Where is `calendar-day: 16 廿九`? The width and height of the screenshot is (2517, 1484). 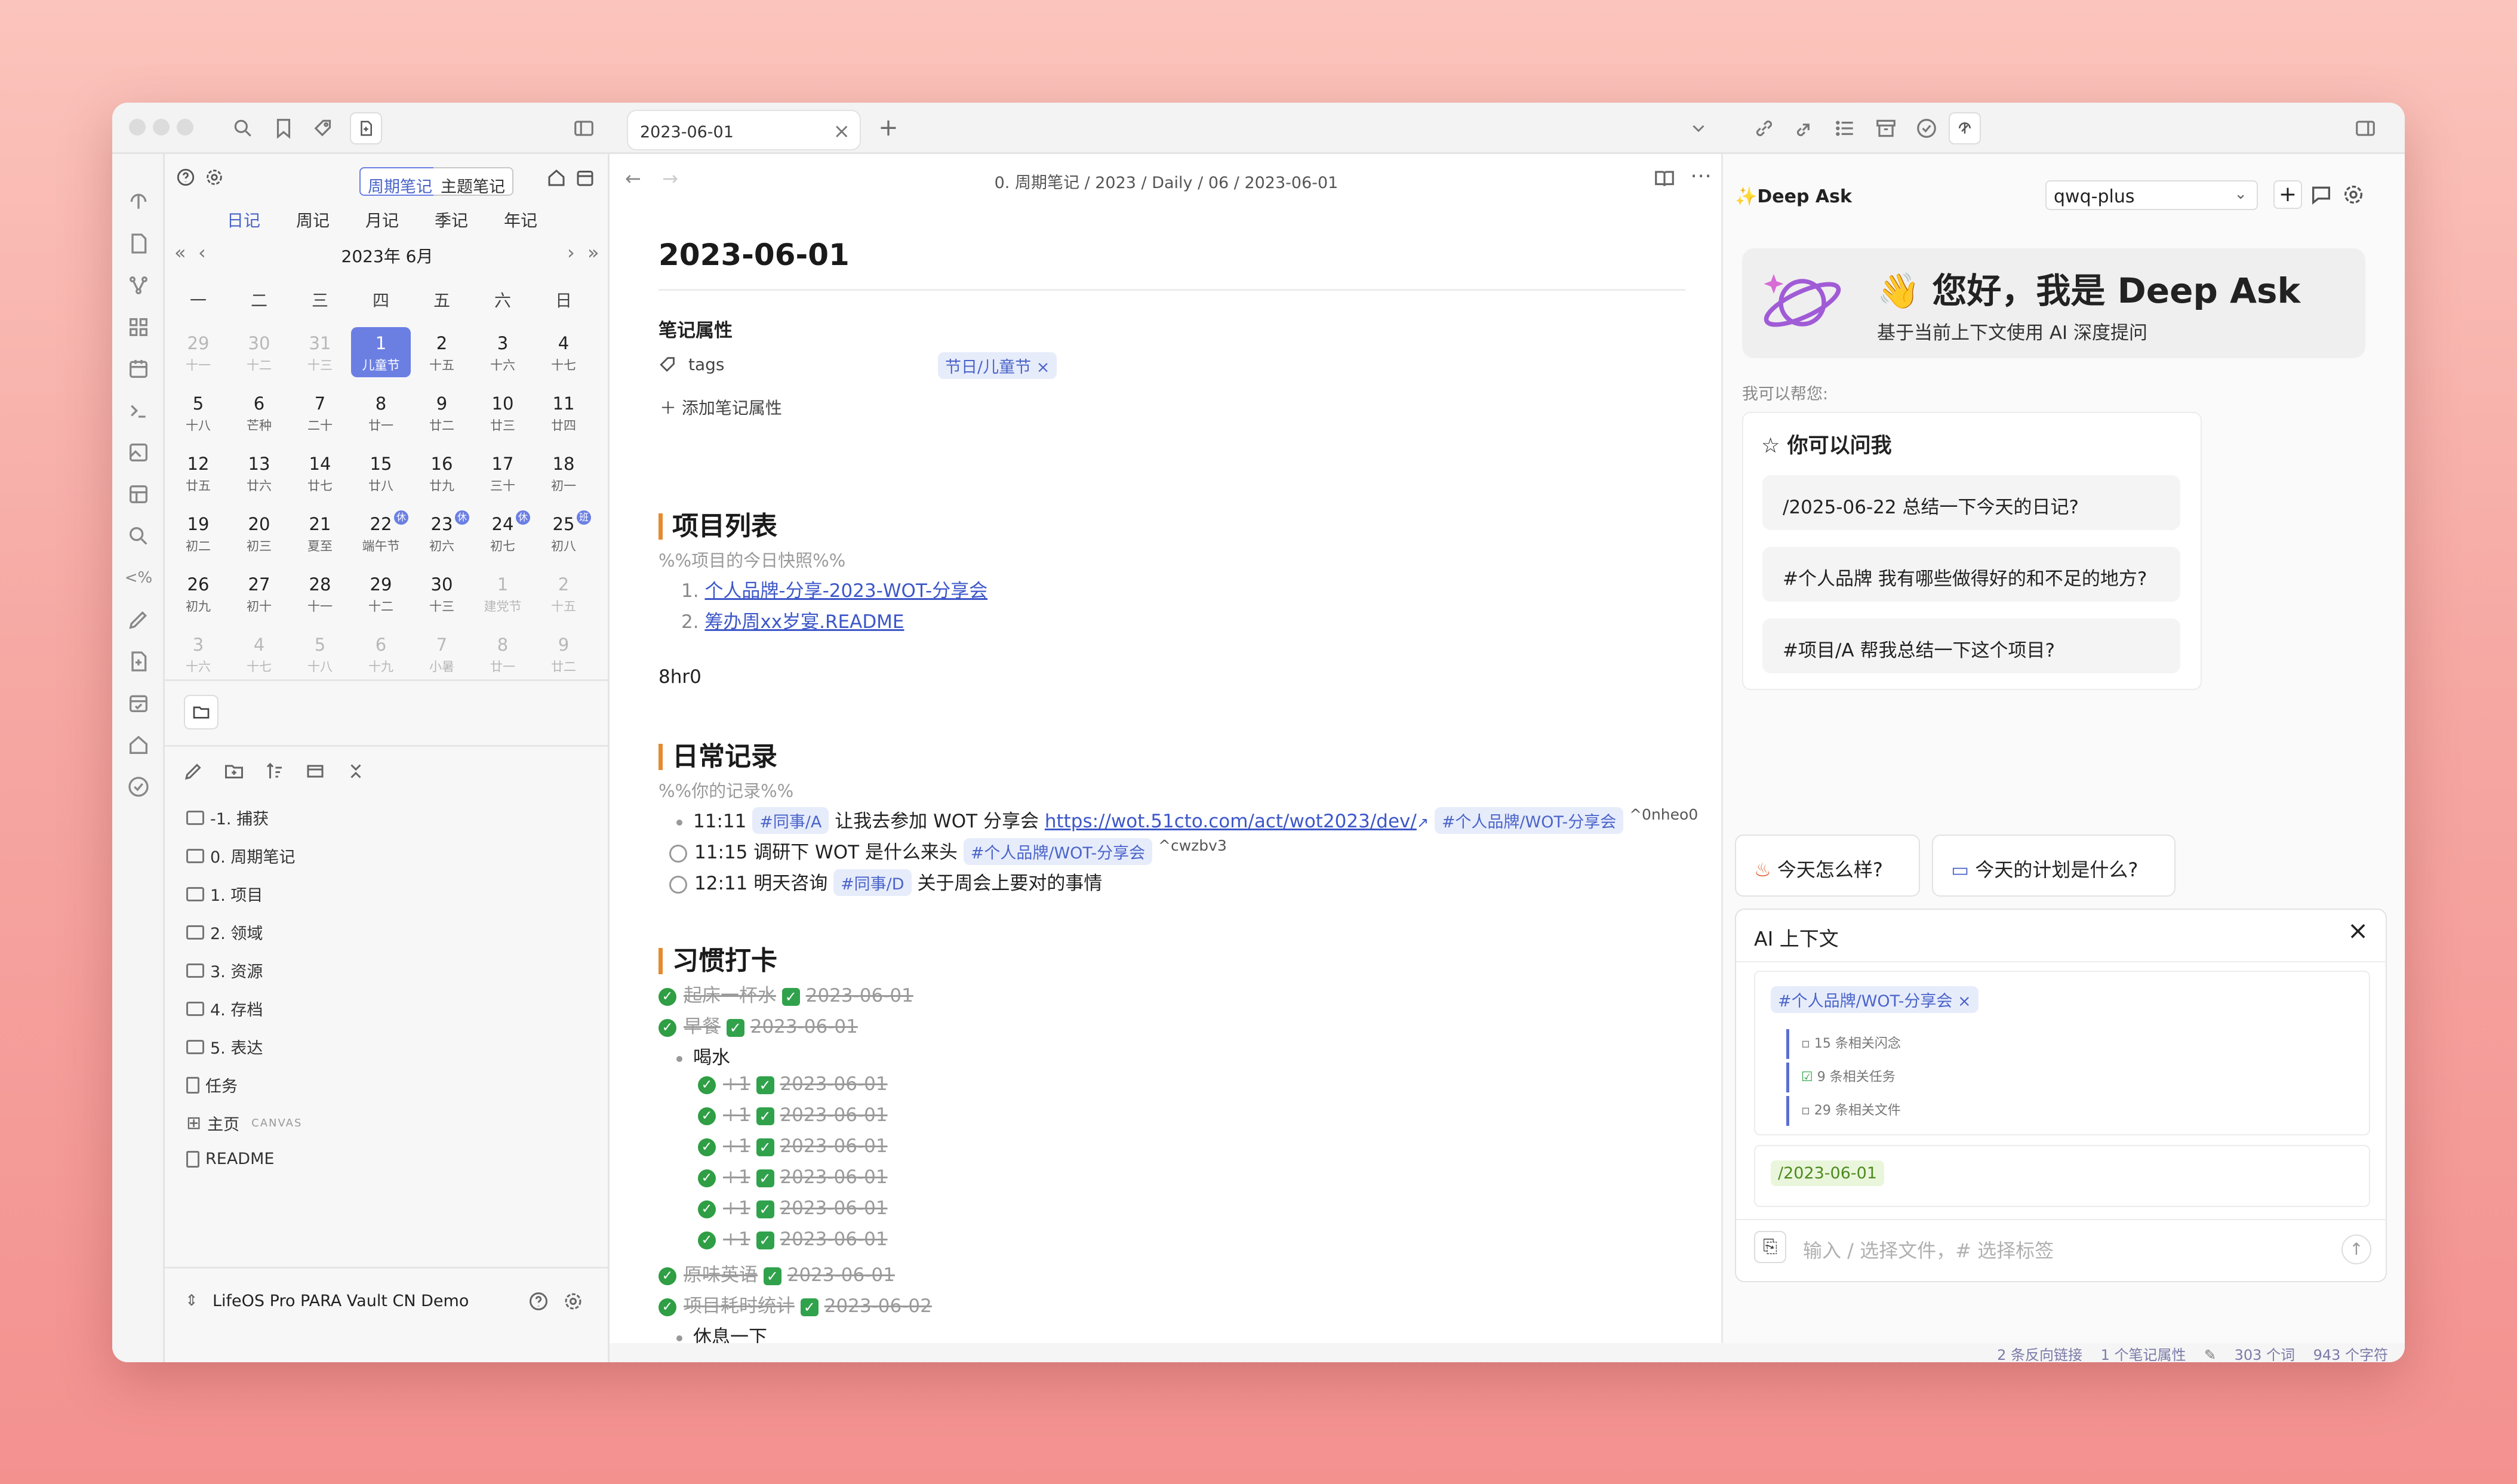
calendar-day: 16 廿九 is located at coordinates (442, 473).